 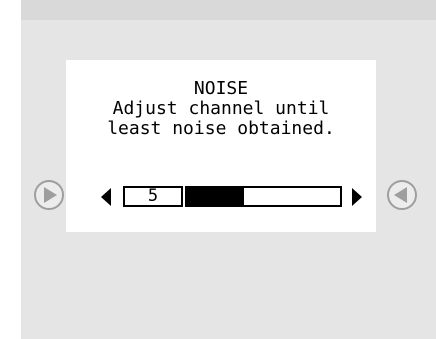 I want to click on previous-button, so click(x=49, y=195).